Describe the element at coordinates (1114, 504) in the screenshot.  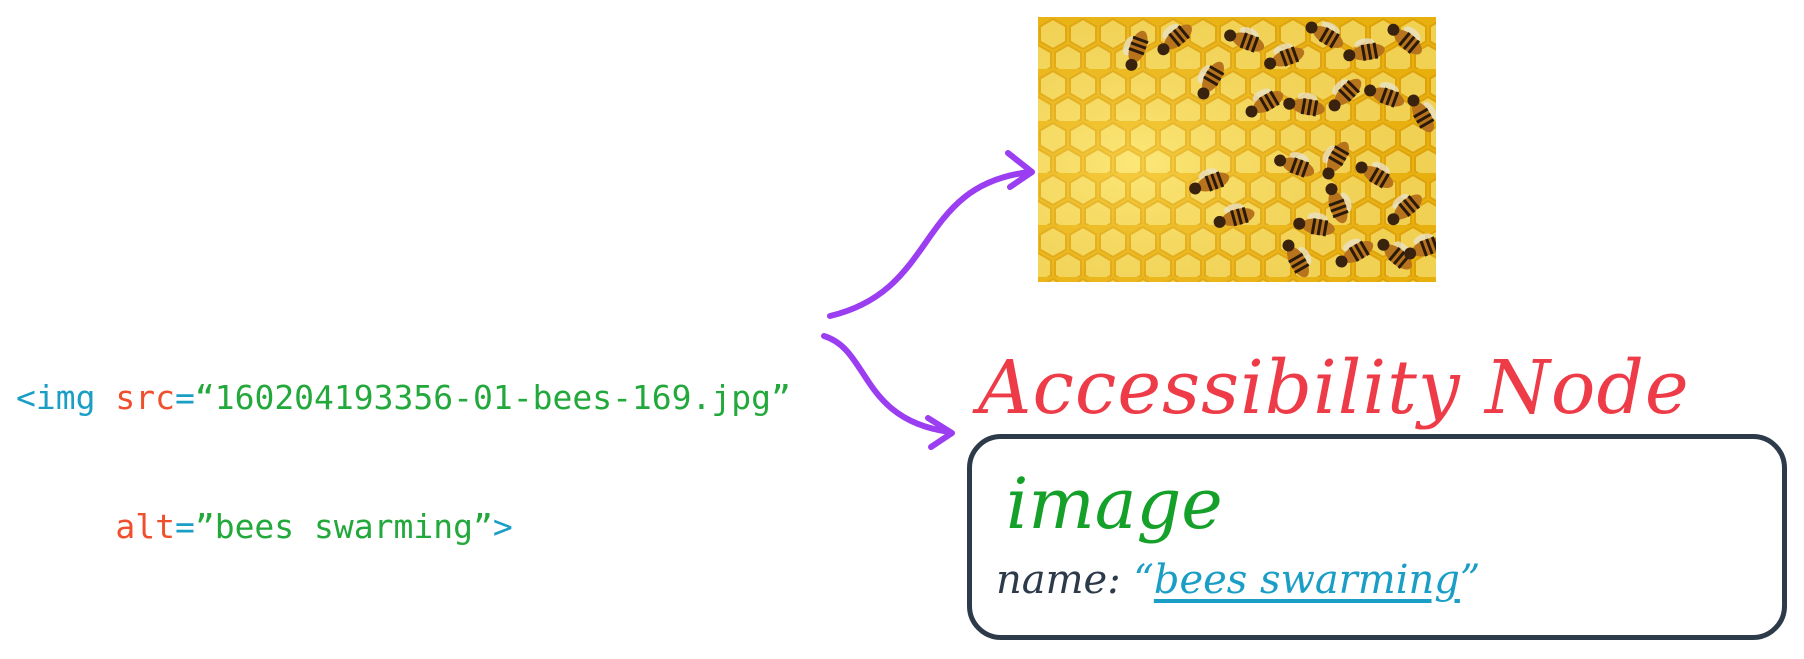
I see `node-role: image` at that location.